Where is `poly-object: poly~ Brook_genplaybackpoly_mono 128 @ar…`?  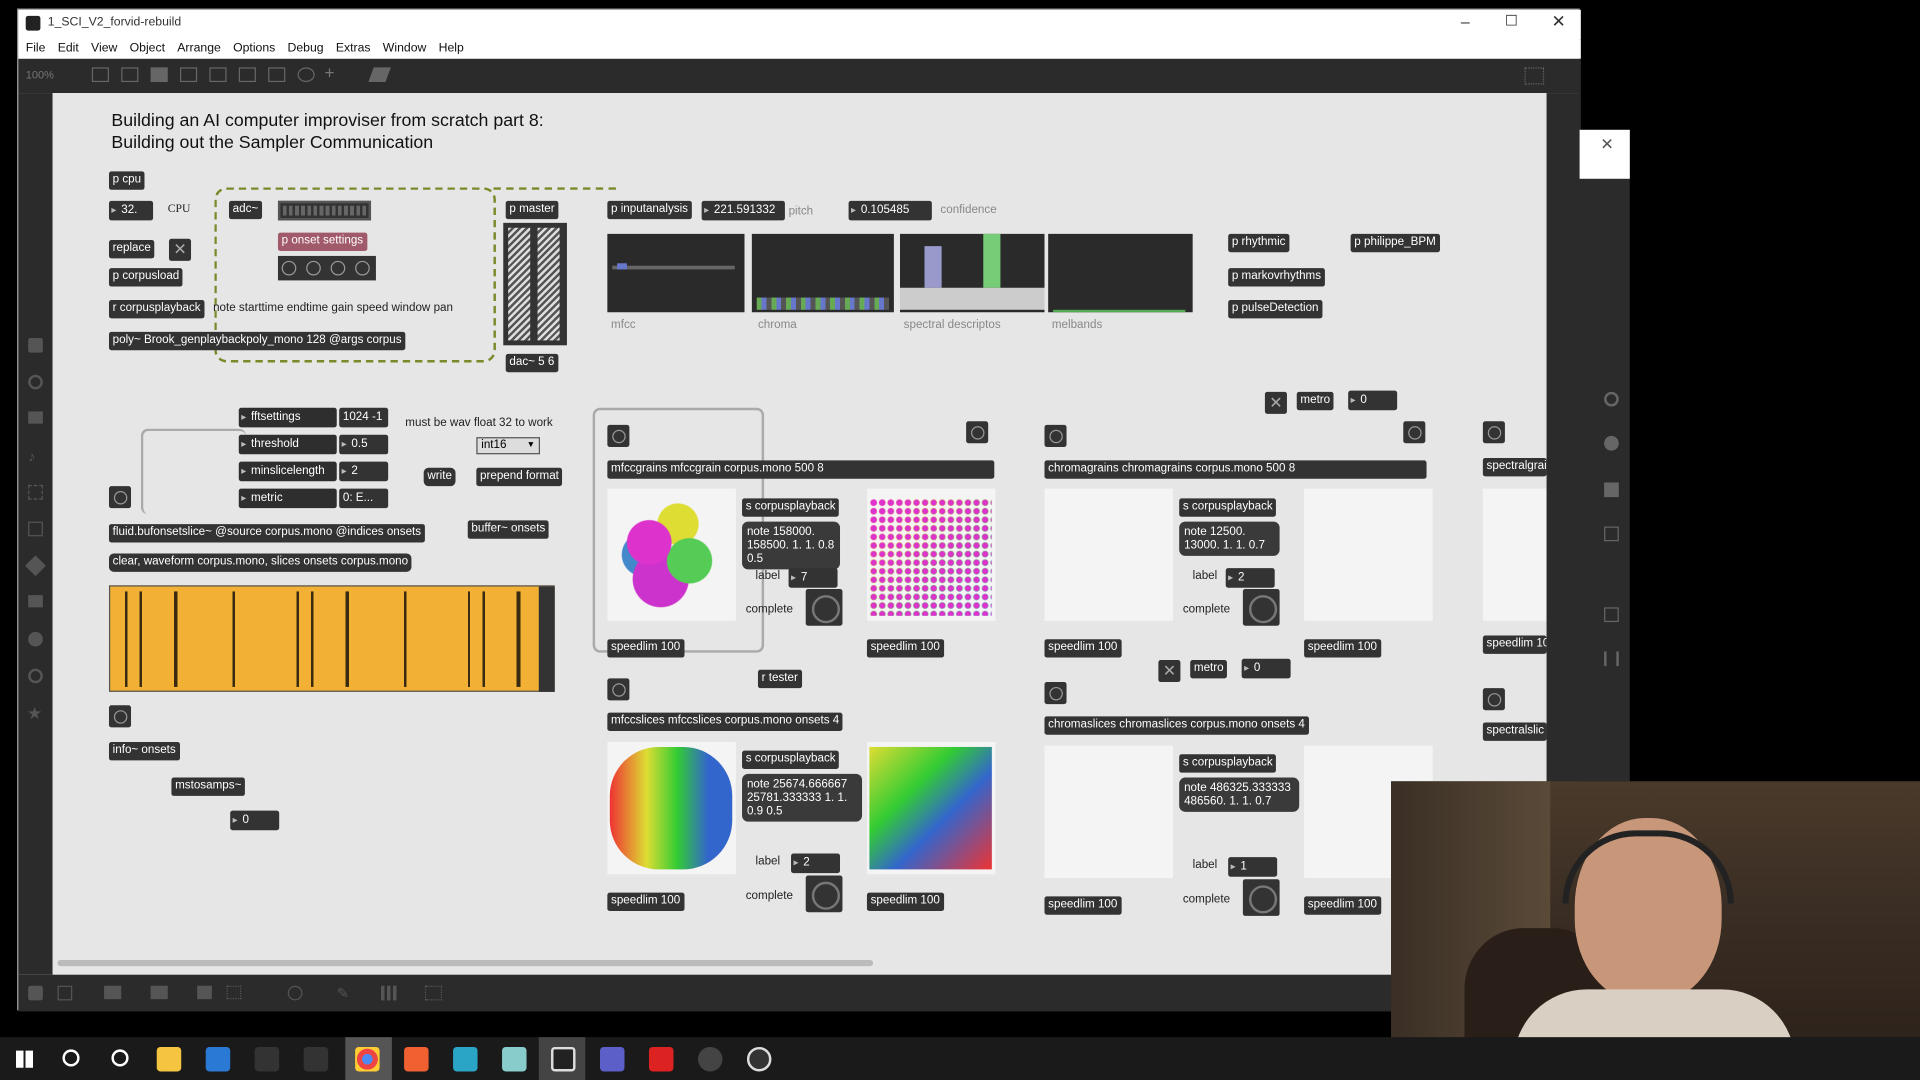 poly-object: poly~ Brook_genplaybackpoly_mono 128 @ar… is located at coordinates (257, 341).